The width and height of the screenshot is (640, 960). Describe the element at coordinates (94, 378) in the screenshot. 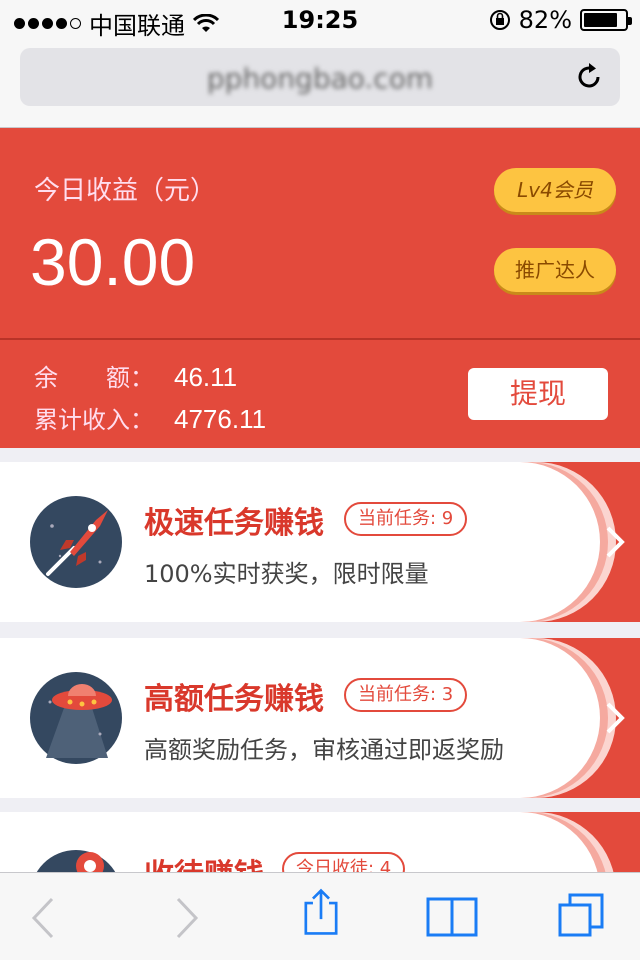

I see `balance-label: 余 额：` at that location.